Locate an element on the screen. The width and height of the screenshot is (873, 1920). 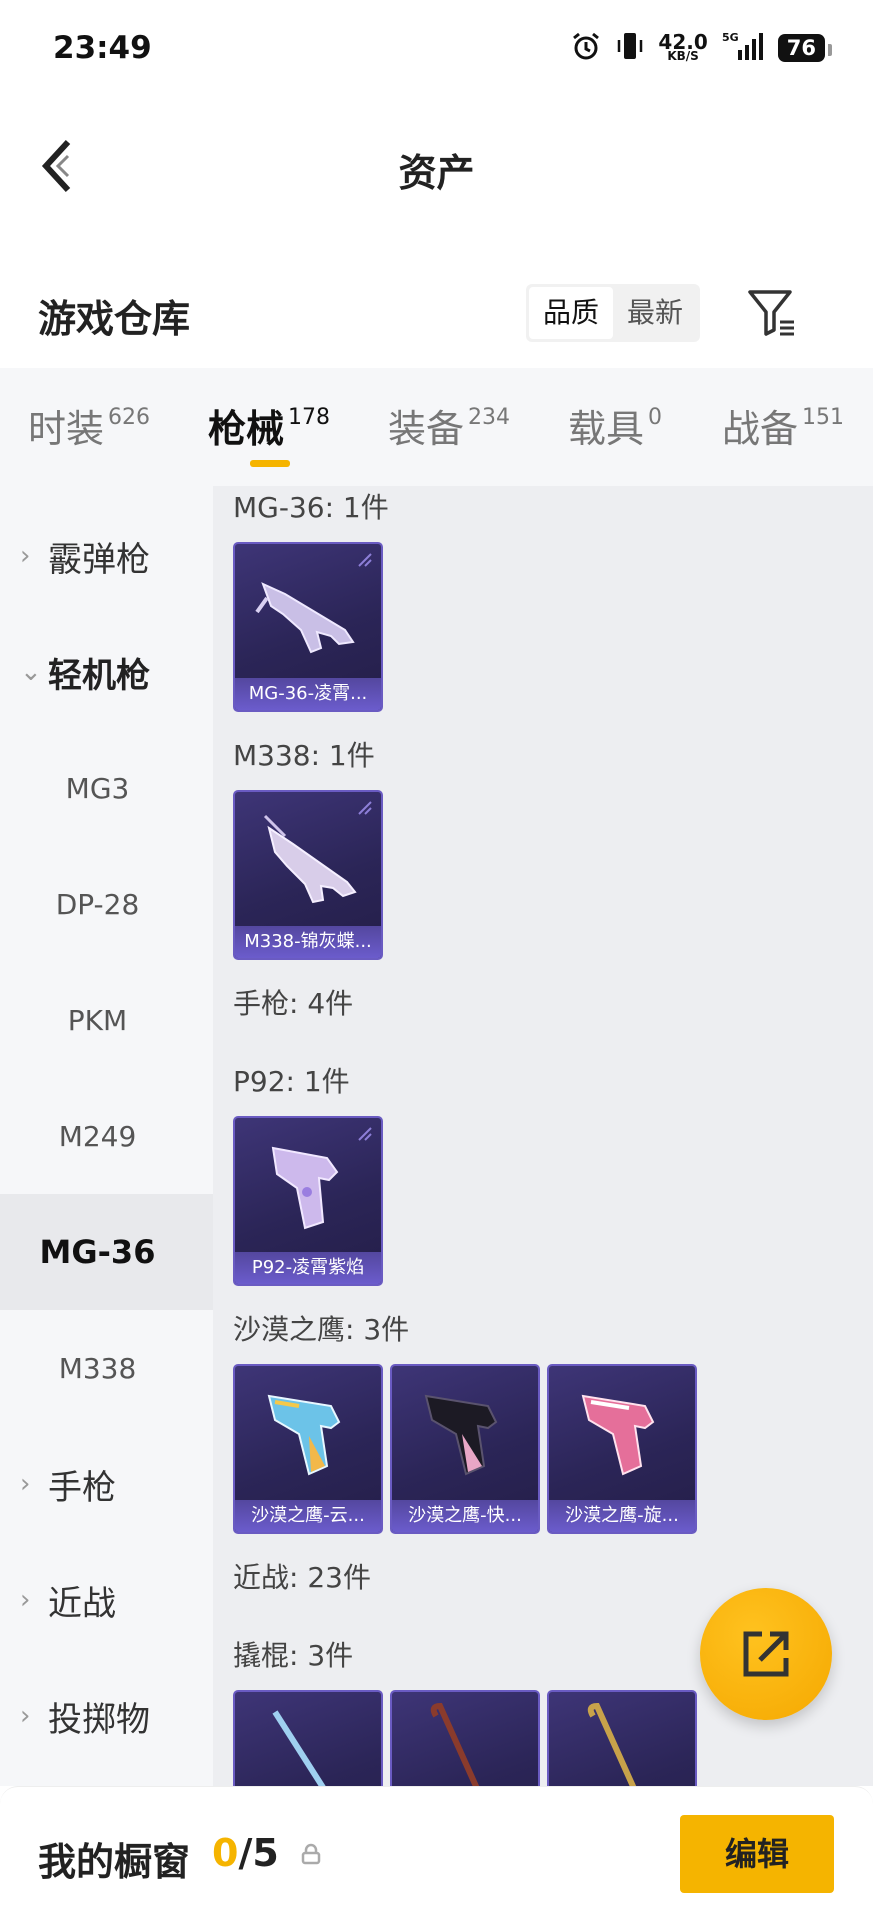
tab-vehicle: 载具 0 is located at coordinates (615, 425).